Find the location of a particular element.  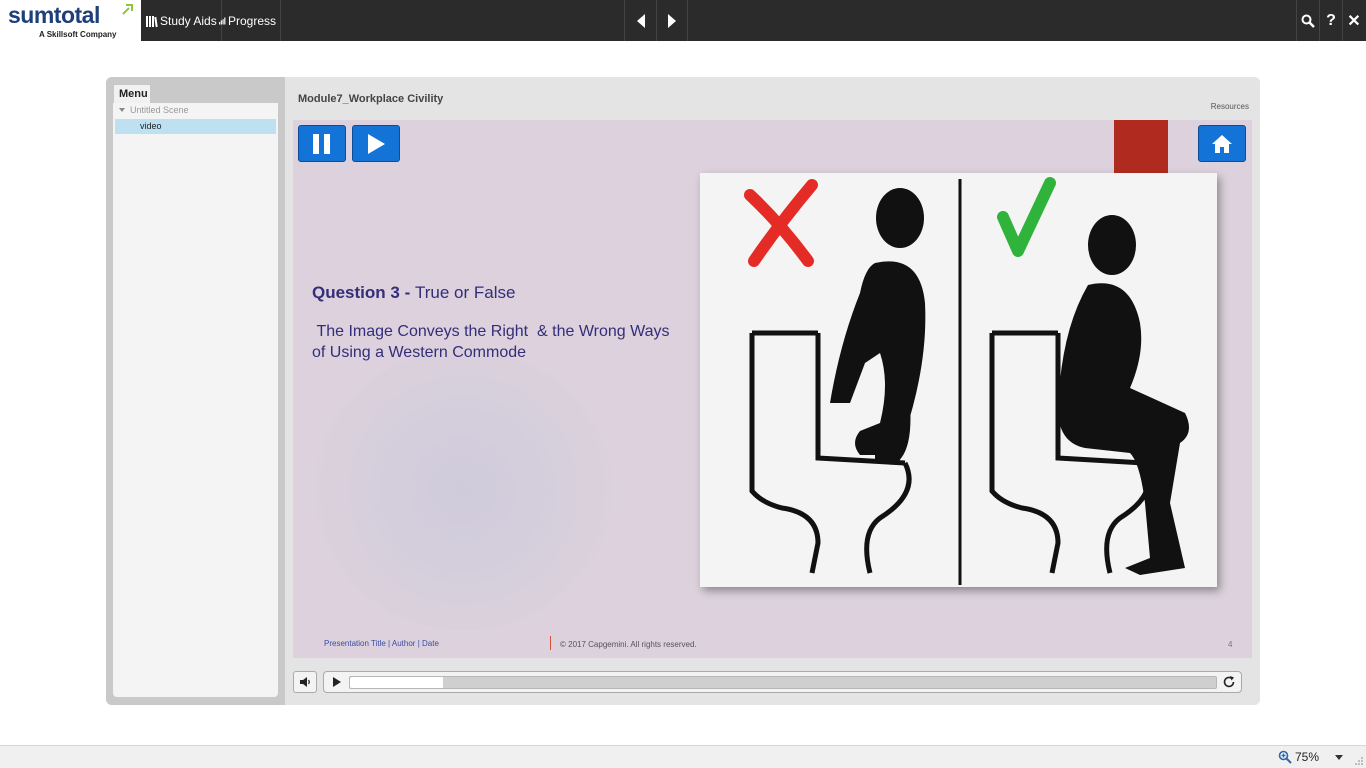

scene-label: Untitled Scene is located at coordinates (159, 110).